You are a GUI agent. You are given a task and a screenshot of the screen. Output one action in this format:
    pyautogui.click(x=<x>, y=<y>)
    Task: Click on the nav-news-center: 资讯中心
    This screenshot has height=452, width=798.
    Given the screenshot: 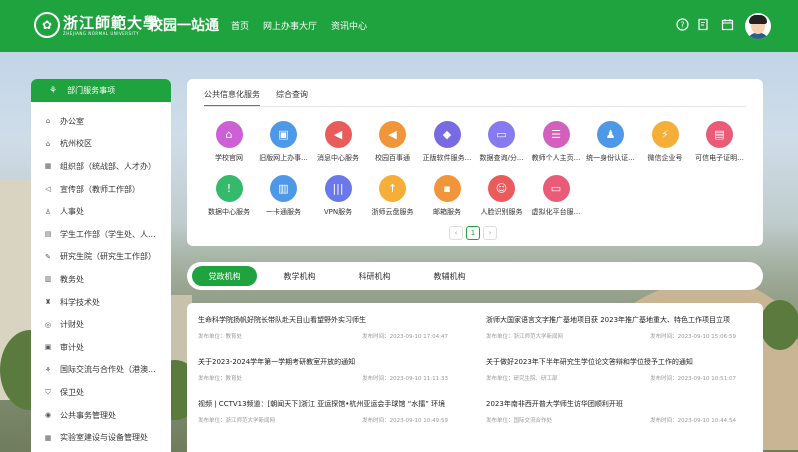 What is the action you would take?
    pyautogui.click(x=349, y=25)
    